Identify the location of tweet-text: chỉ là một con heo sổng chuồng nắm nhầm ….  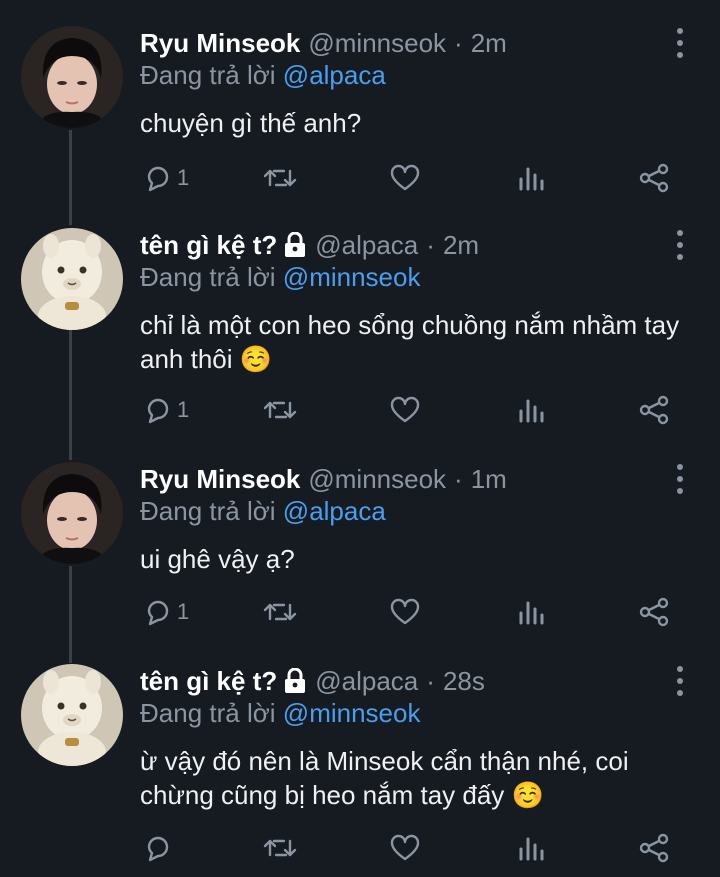
(410, 342).